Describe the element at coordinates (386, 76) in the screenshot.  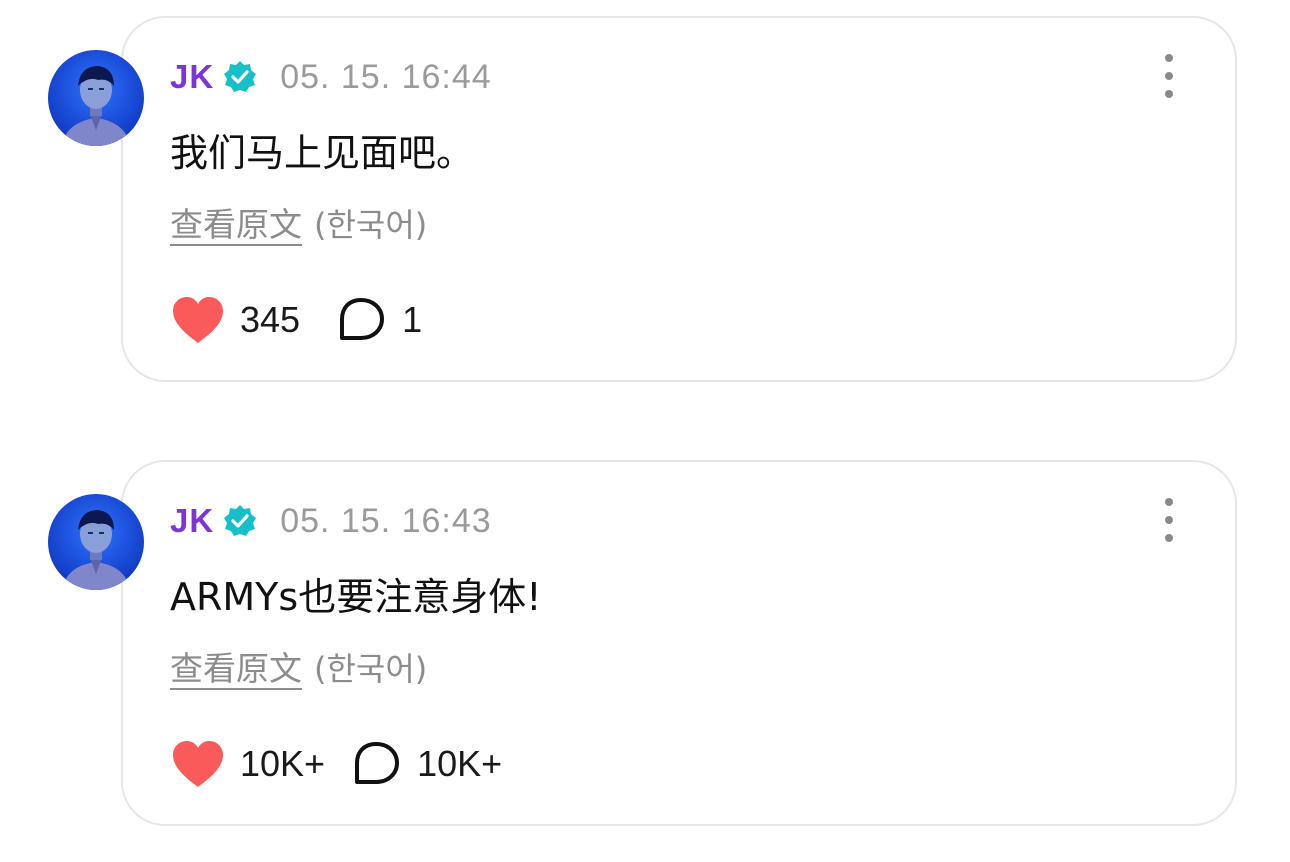
I see `post-timestamp: 05. 15. 16:44` at that location.